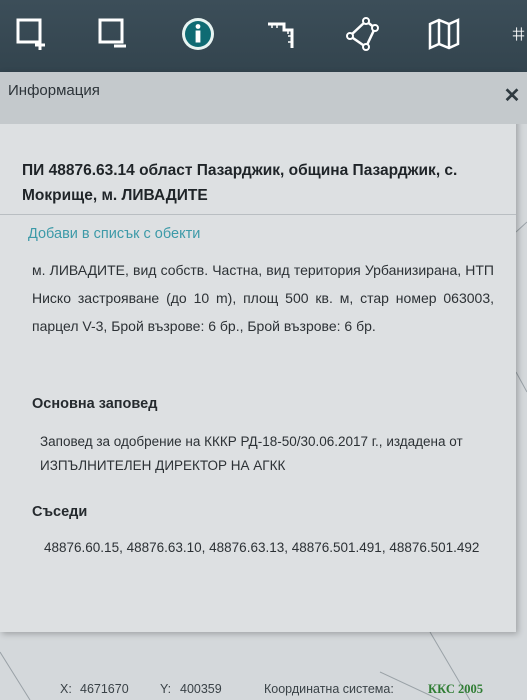 The width and height of the screenshot is (527, 700). I want to click on x-coordinate-label: X:, so click(66, 689).